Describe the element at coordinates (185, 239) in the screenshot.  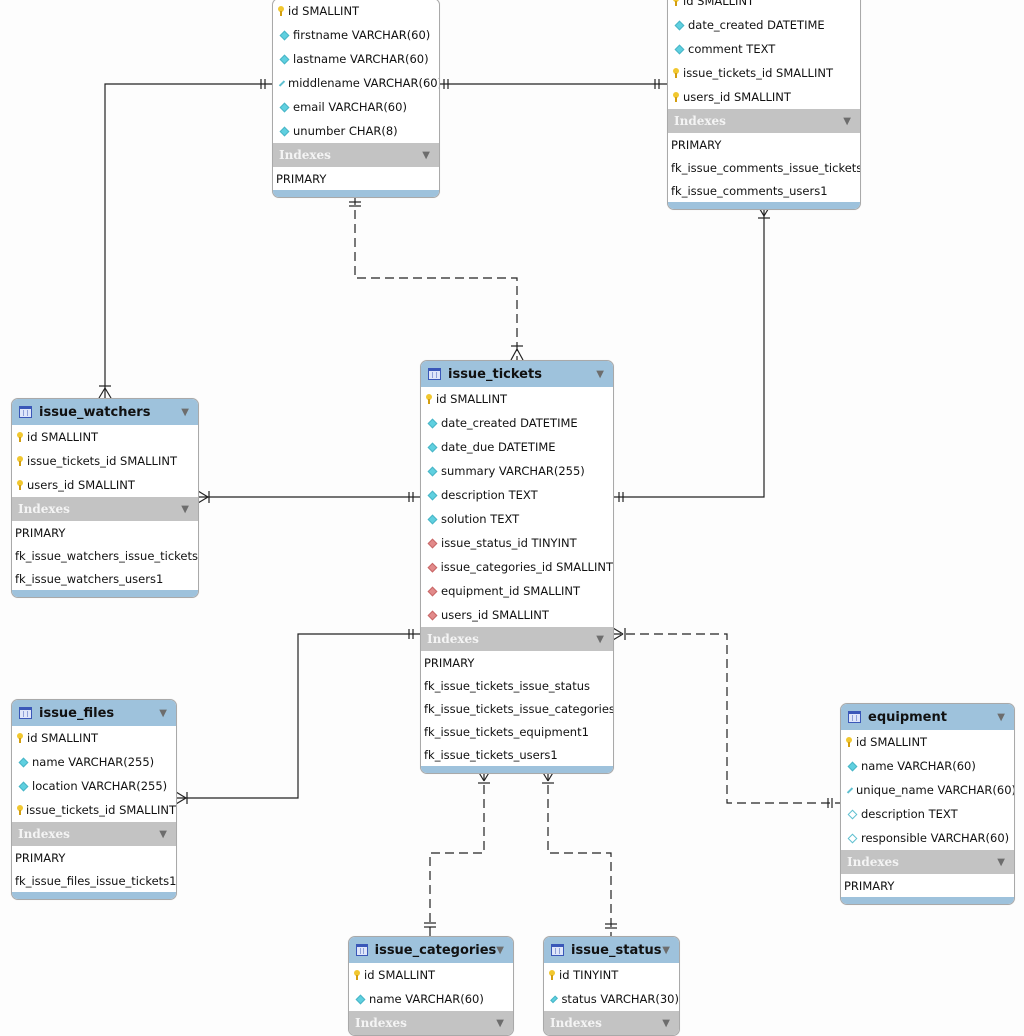
I see `relationship-users-issue-watchers` at that location.